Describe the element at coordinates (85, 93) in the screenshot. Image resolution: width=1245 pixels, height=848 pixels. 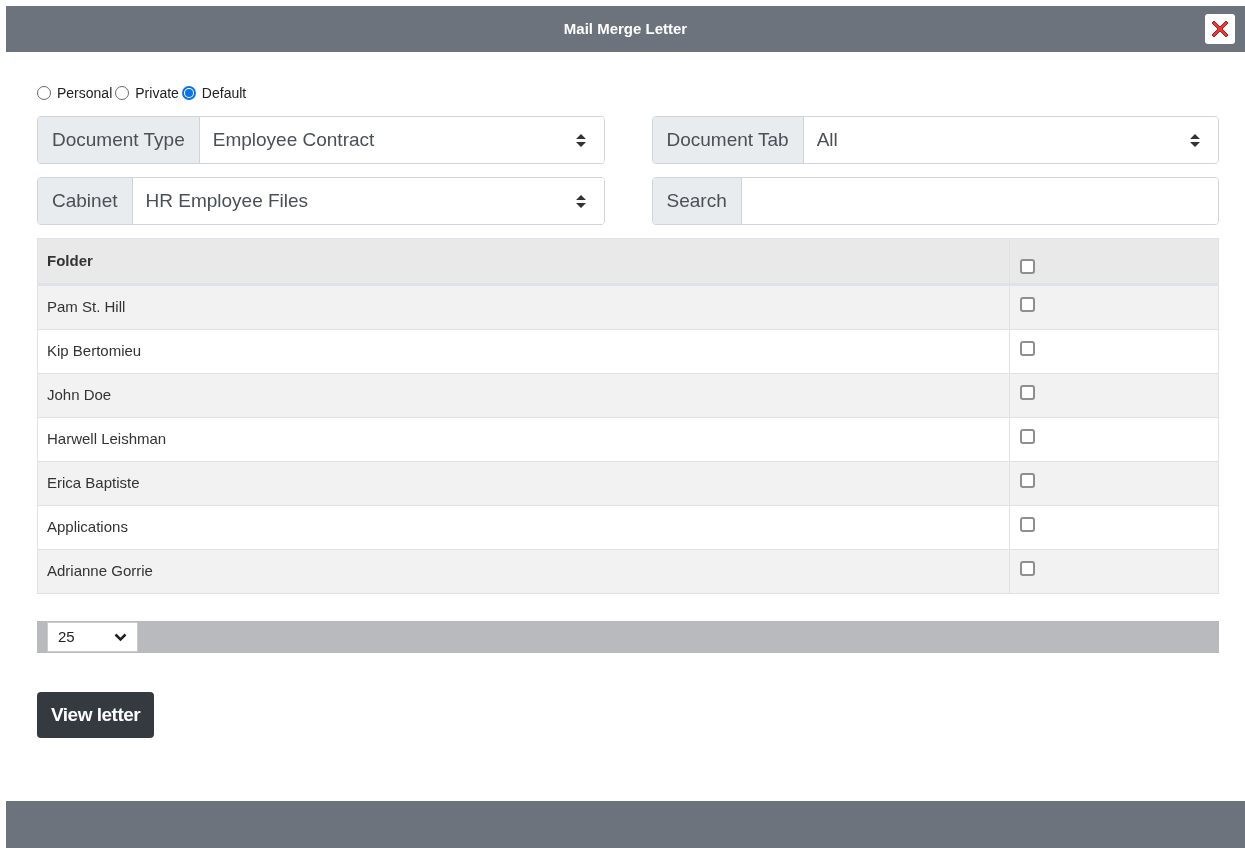
I see `radio-label: Personal` at that location.